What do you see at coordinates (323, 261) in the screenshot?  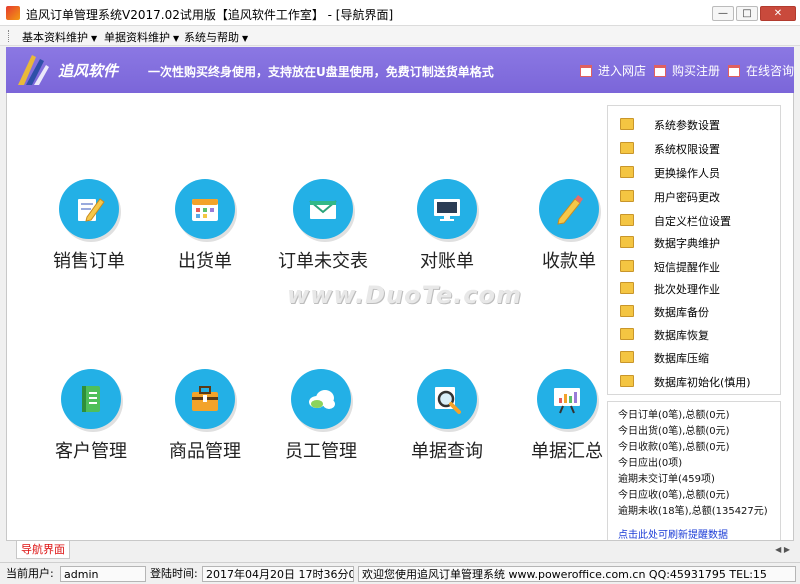 I see `tile-label: 订单未交表` at bounding box center [323, 261].